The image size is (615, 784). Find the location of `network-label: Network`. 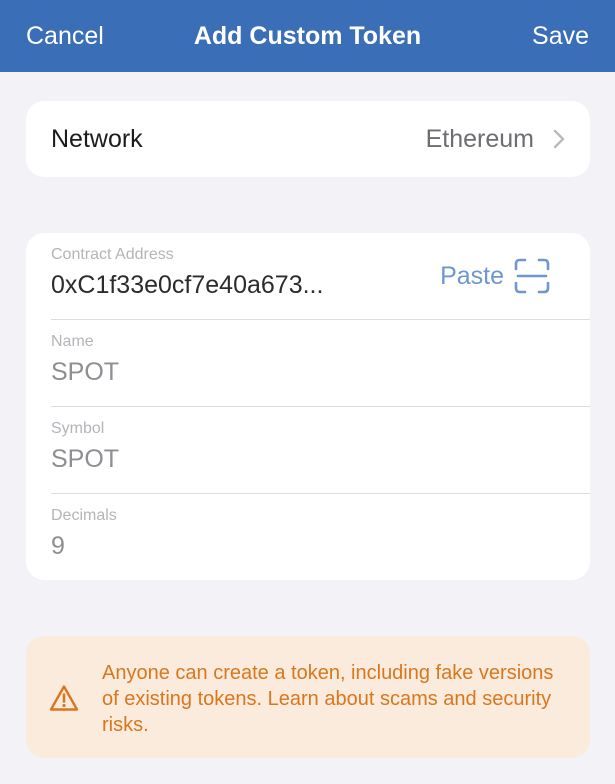

network-label: Network is located at coordinates (97, 138).